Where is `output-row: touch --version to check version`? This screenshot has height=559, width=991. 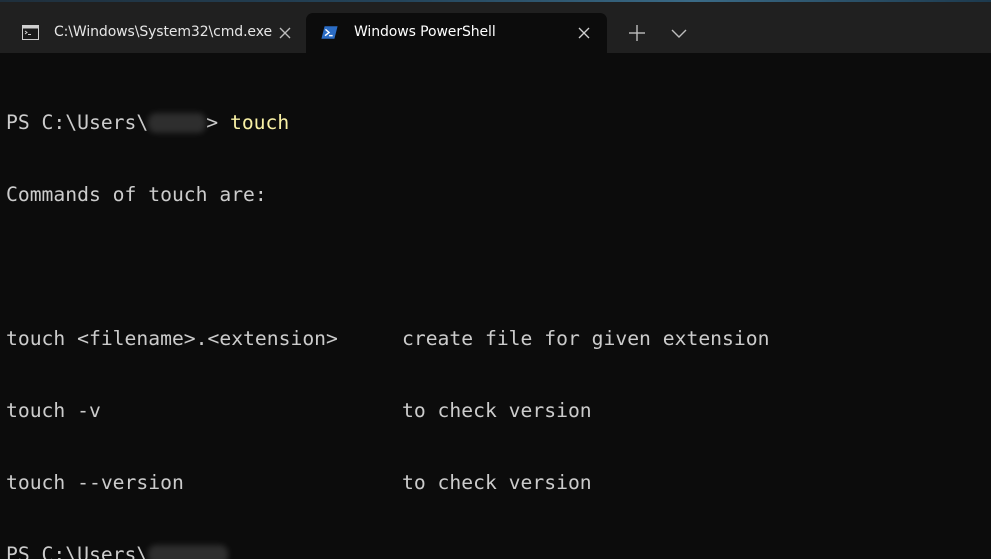
output-row: touch --version to check version is located at coordinates (496, 483).